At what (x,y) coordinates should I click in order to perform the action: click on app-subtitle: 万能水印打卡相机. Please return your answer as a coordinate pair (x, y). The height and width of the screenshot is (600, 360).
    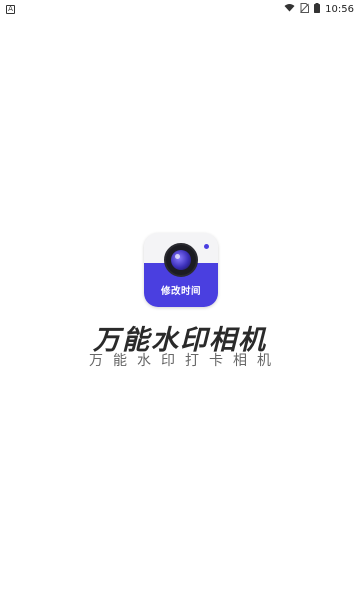
    Looking at the image, I should click on (185, 361).